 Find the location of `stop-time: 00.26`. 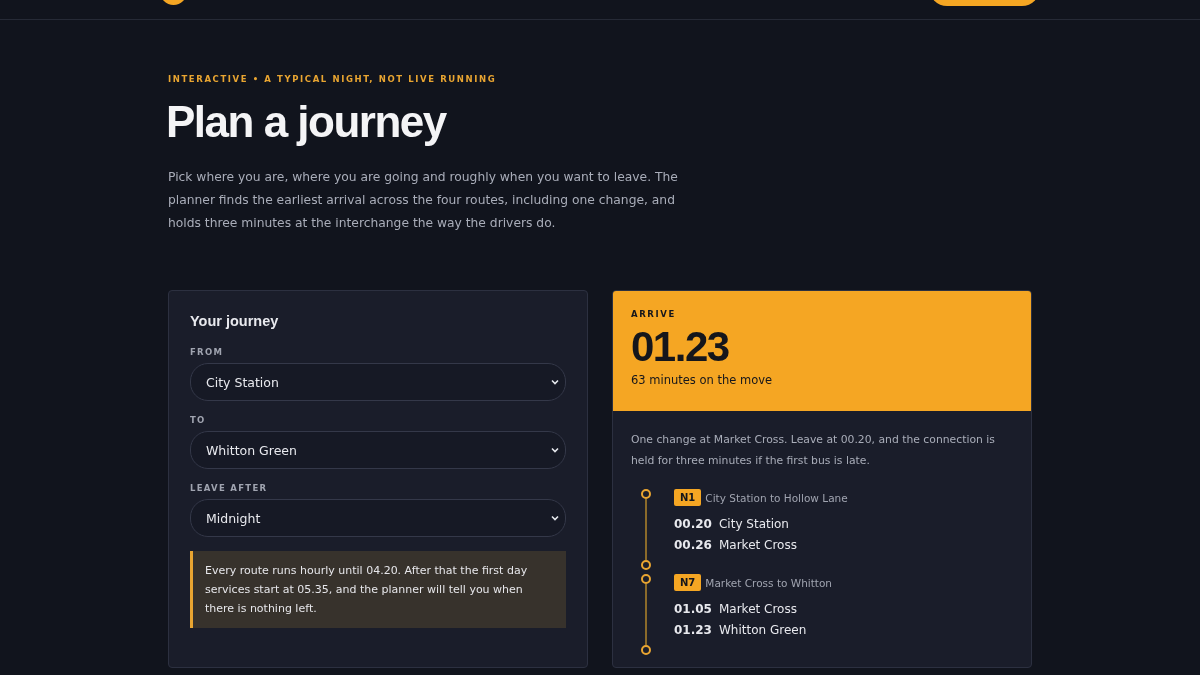

stop-time: 00.26 is located at coordinates (693, 545).